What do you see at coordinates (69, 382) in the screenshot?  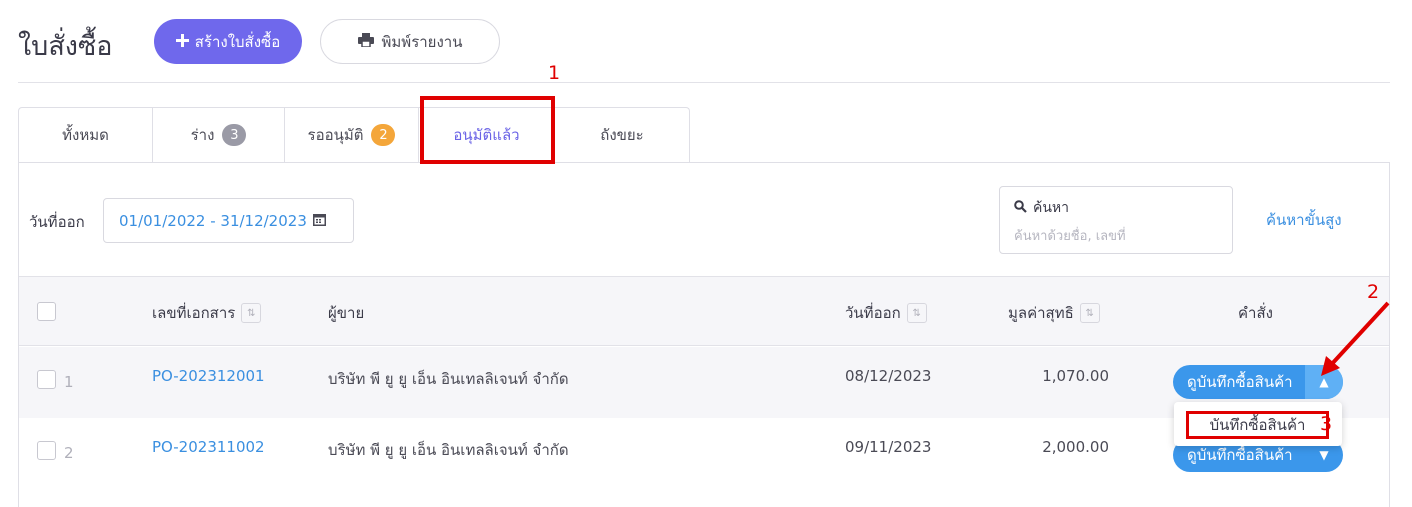 I see `row-number: 1` at bounding box center [69, 382].